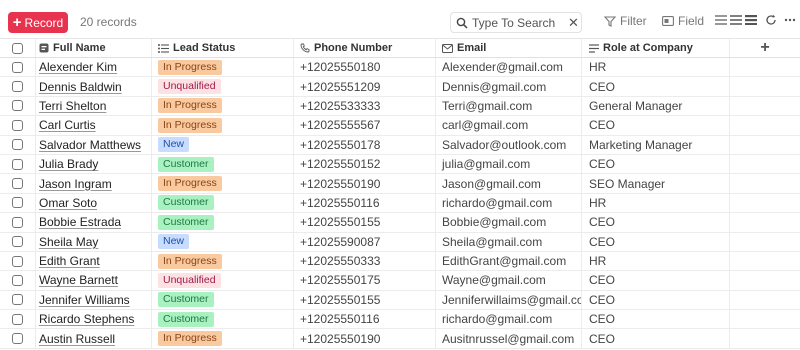 The height and width of the screenshot is (350, 800). Describe the element at coordinates (509, 164) in the screenshot. I see `email-cell: julia@gmail.com` at that location.